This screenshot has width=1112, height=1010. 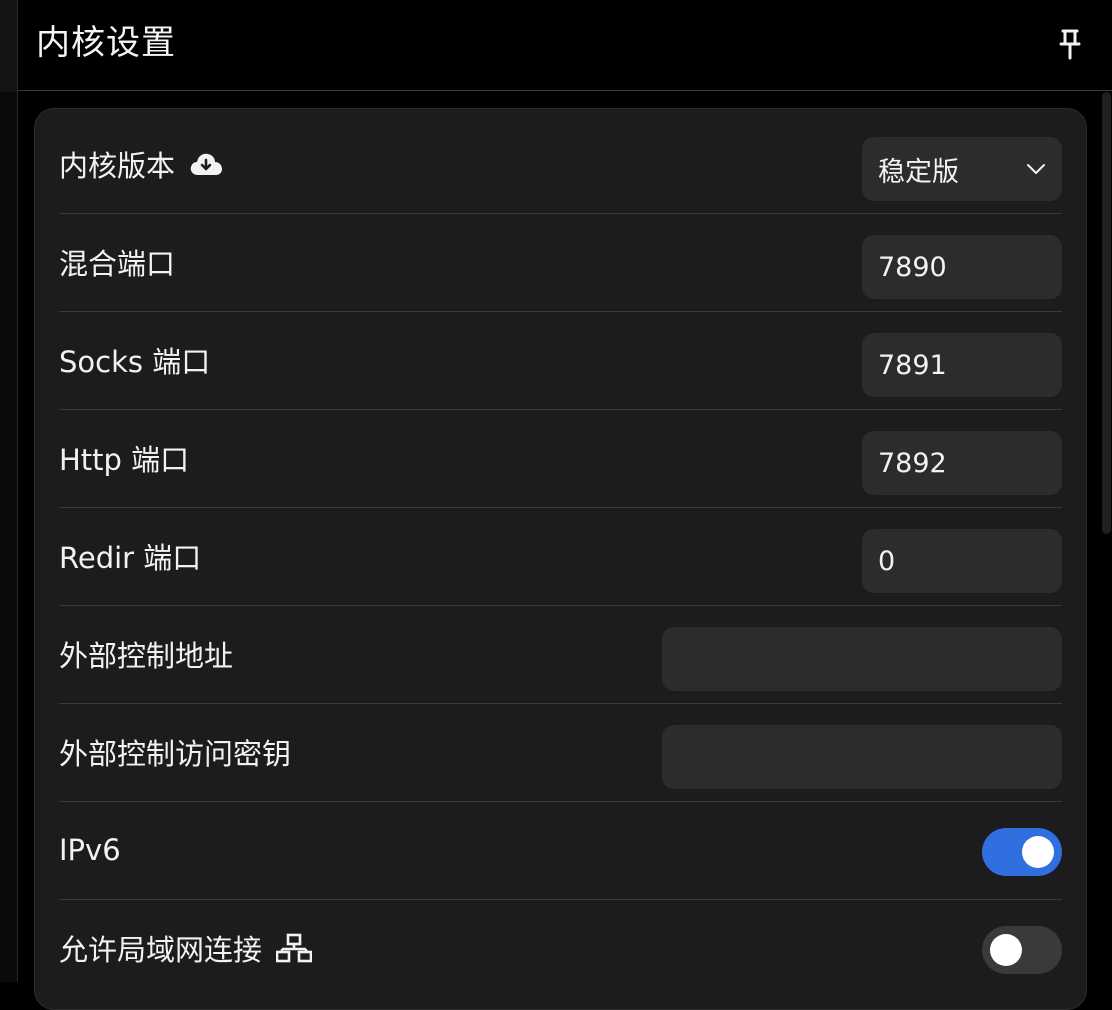 I want to click on page-title: 内核设置, so click(x=106, y=43).